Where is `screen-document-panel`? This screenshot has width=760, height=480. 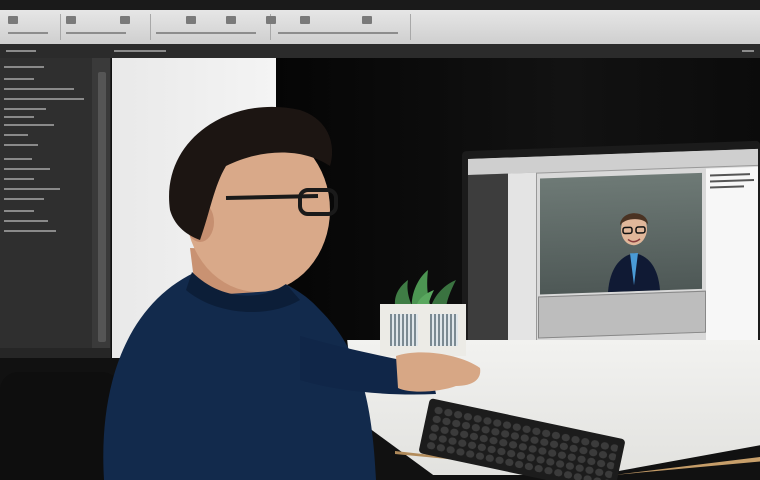
screen-document-panel is located at coordinates (732, 255).